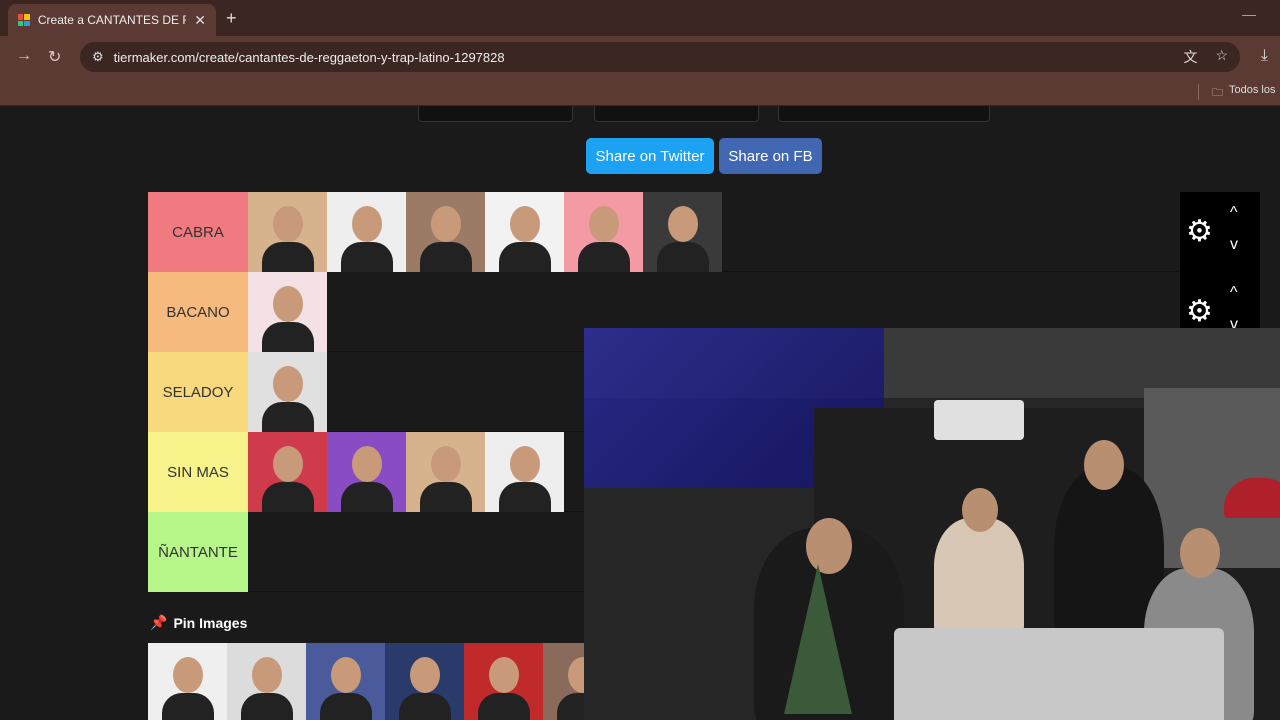  What do you see at coordinates (54, 57) in the screenshot?
I see `reload-icon: ↻` at bounding box center [54, 57].